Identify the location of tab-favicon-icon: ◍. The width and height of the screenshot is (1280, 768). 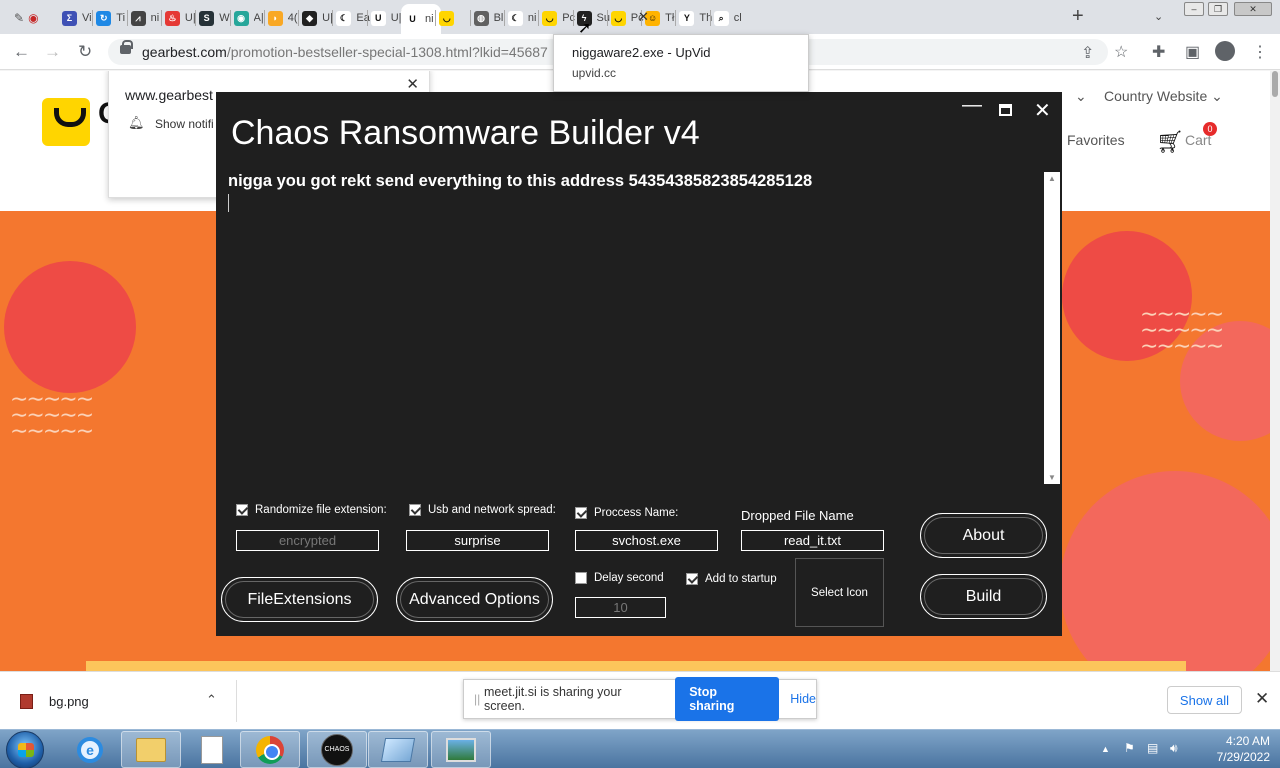
(481, 18).